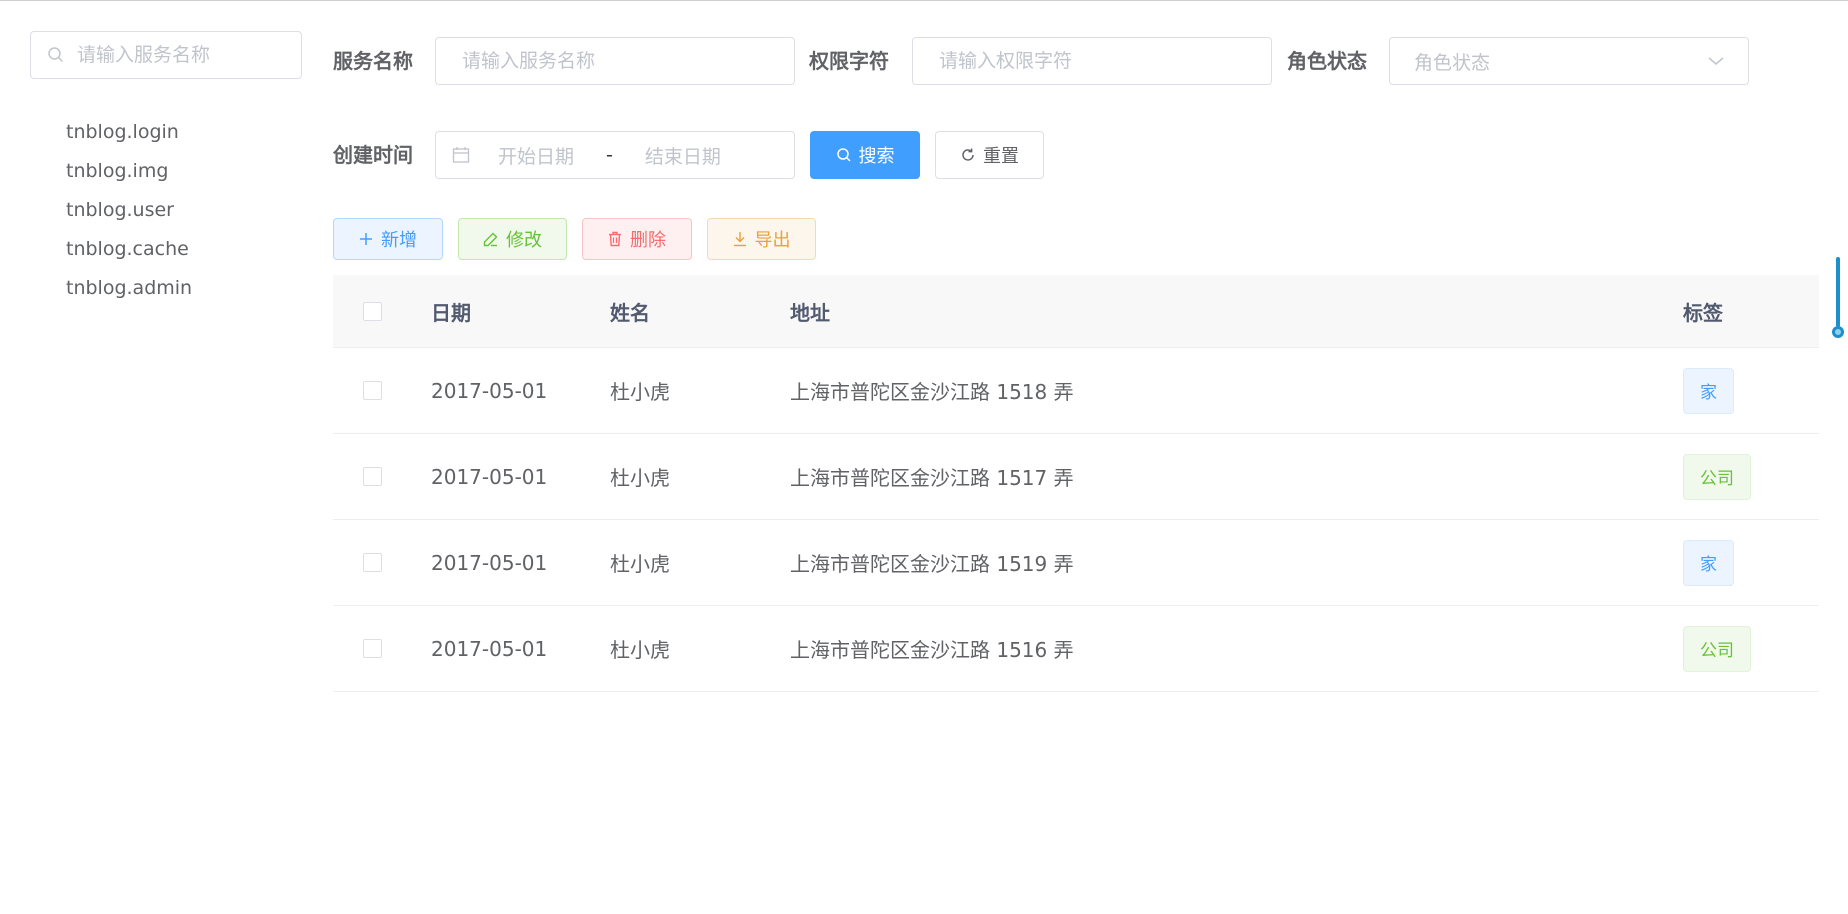 The image size is (1848, 914). I want to click on role-status-placeholder: 角色状态, so click(1452, 62).